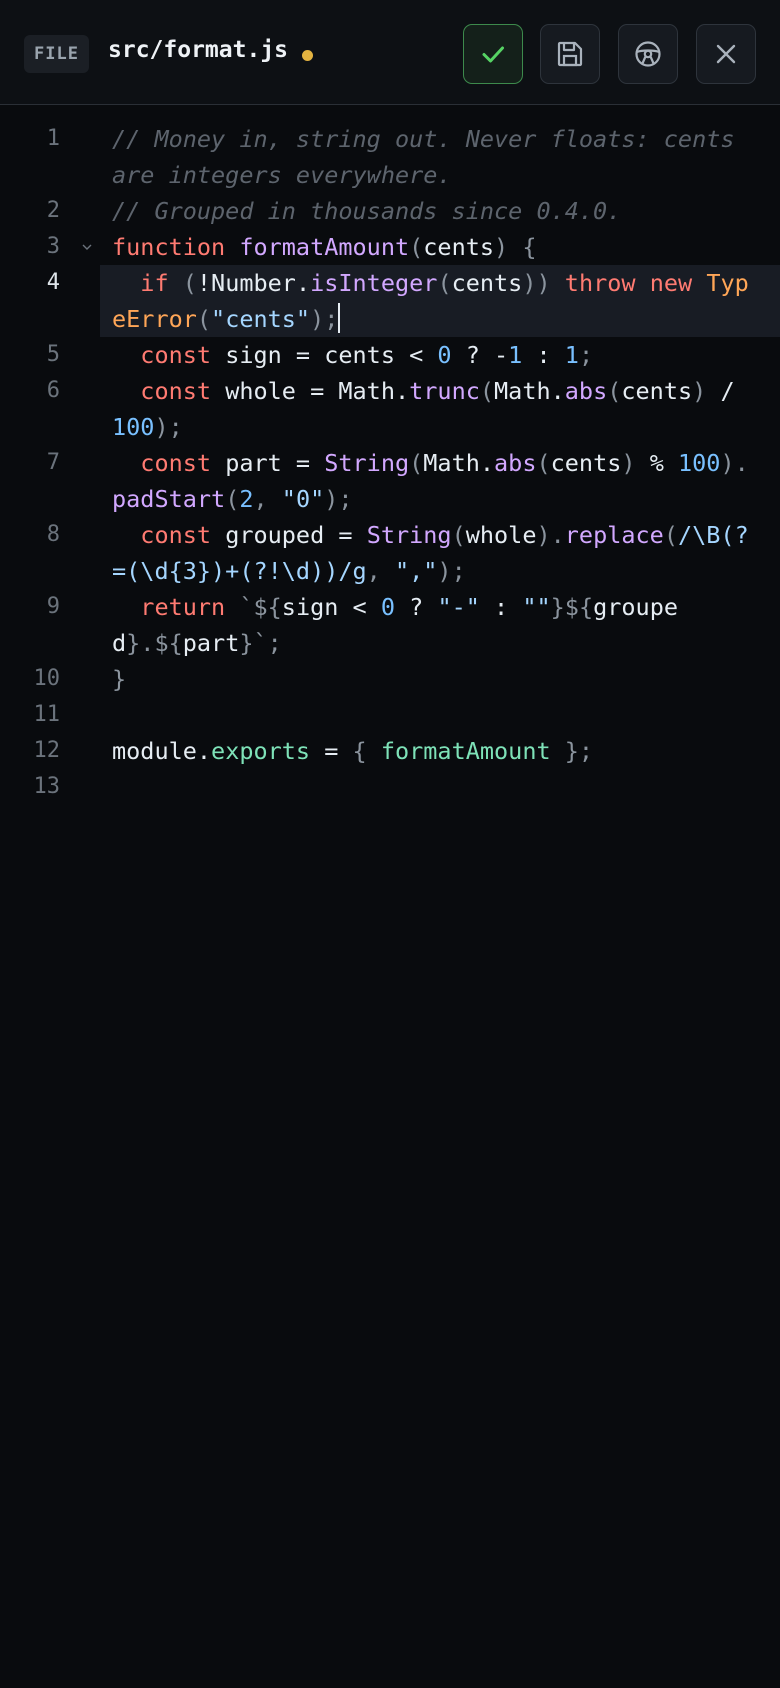  What do you see at coordinates (198, 50) in the screenshot?
I see `file-name: src/format.js` at bounding box center [198, 50].